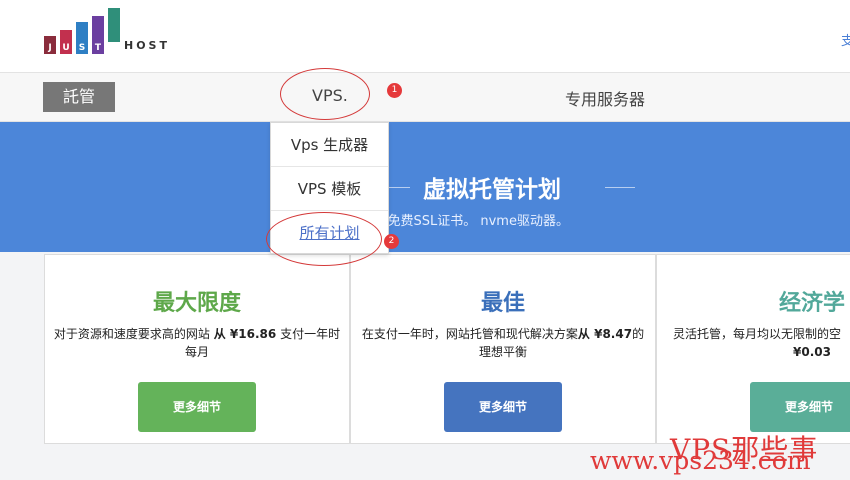 The image size is (850, 480). I want to click on justhost-logo: J U S T HOST, so click(114, 32).